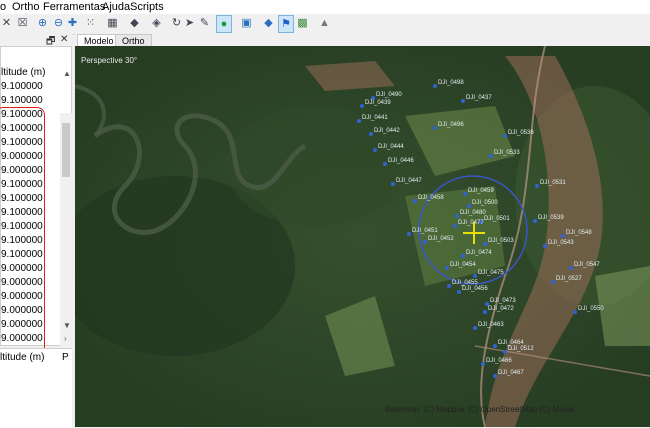 This screenshot has height=428, width=650. Describe the element at coordinates (134, 23) in the screenshot. I see `arrow-icon: ◆` at that location.